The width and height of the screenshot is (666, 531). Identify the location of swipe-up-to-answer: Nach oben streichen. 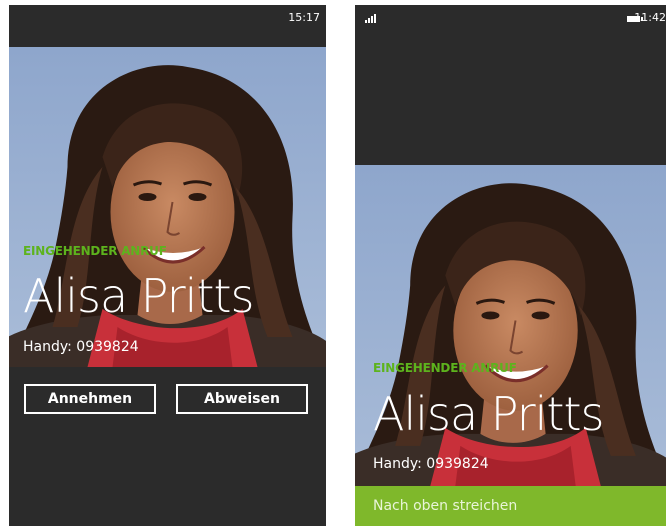
(510, 506).